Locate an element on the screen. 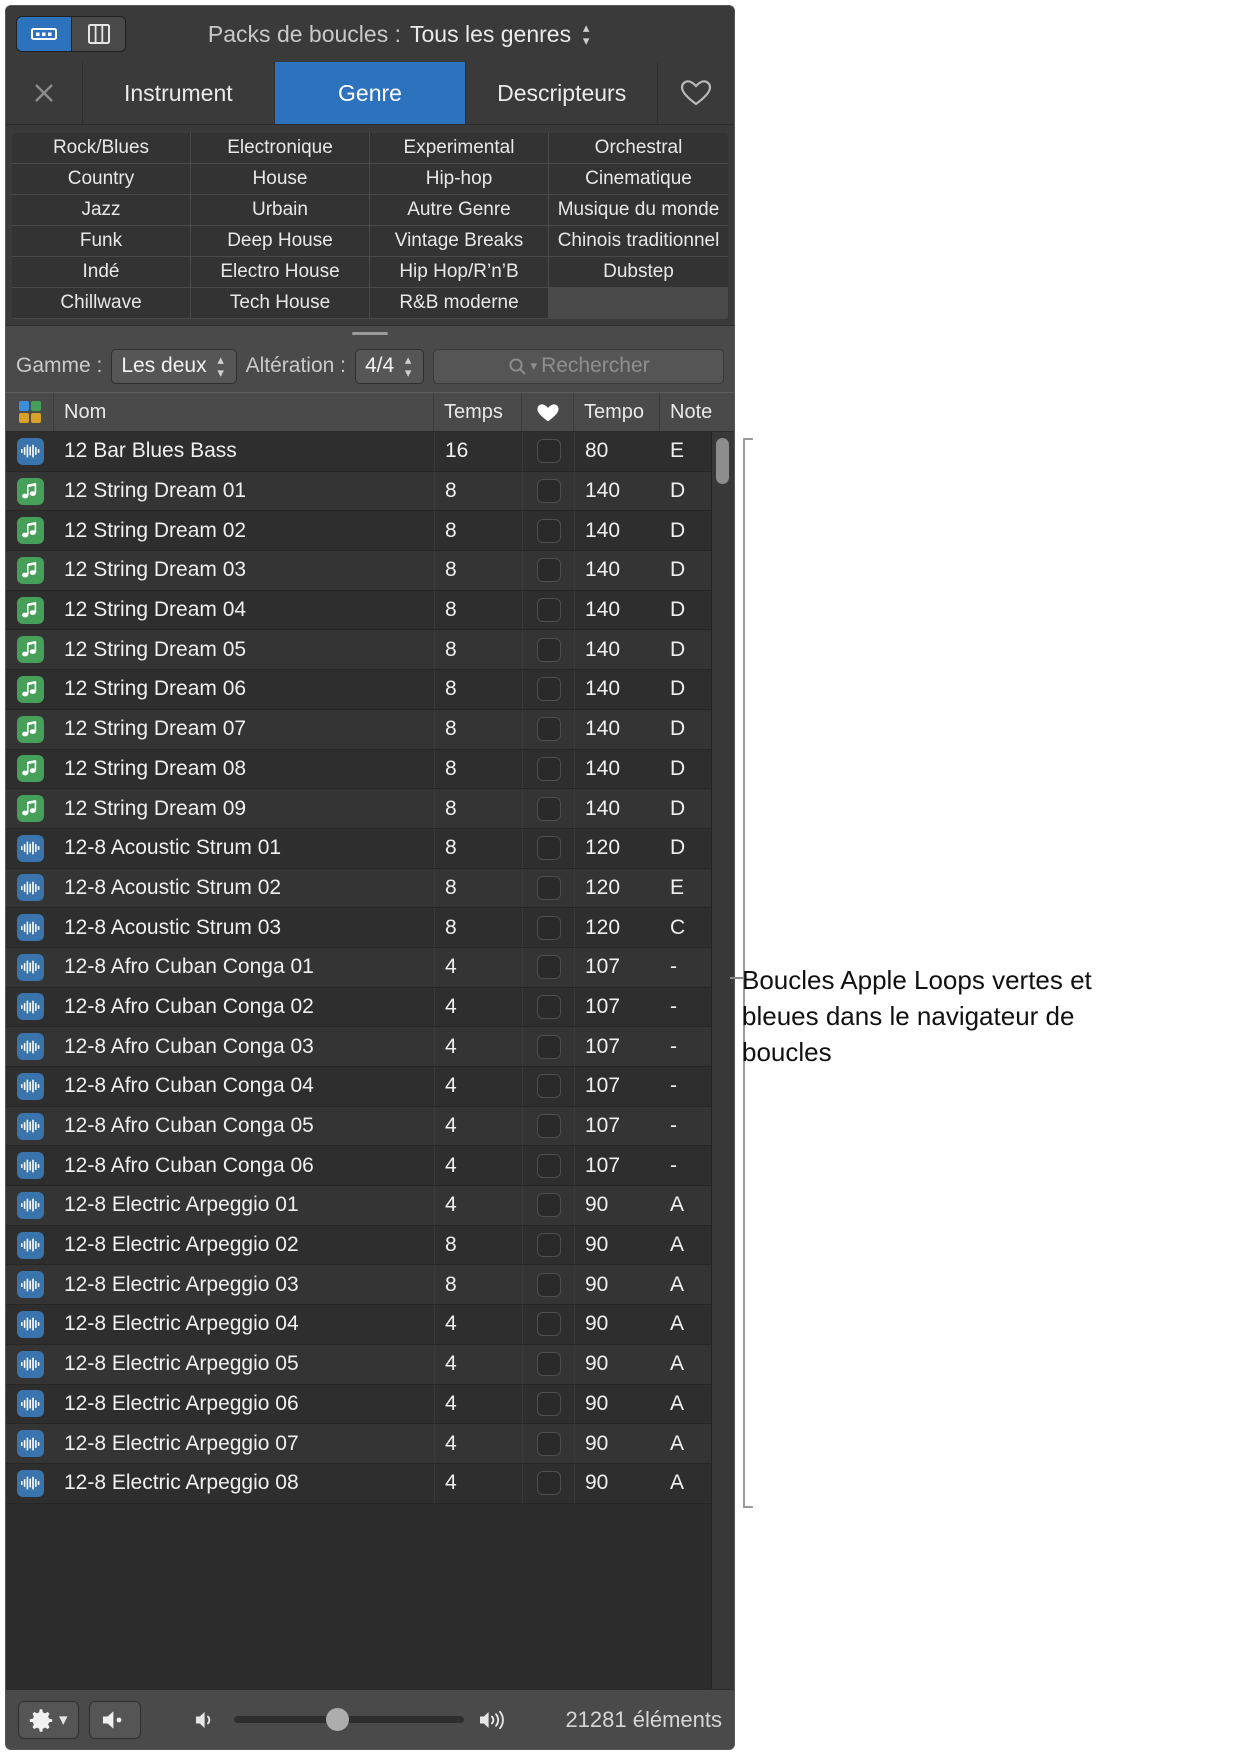 This screenshot has width=1240, height=1761. clear-filters-button is located at coordinates (44, 93).